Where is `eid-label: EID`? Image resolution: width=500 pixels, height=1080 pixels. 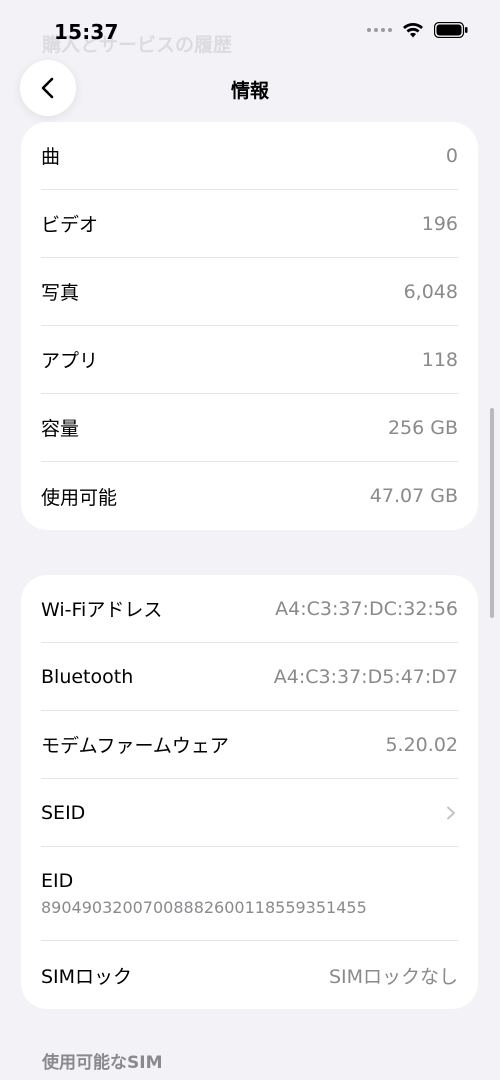 eid-label: EID is located at coordinates (57, 881).